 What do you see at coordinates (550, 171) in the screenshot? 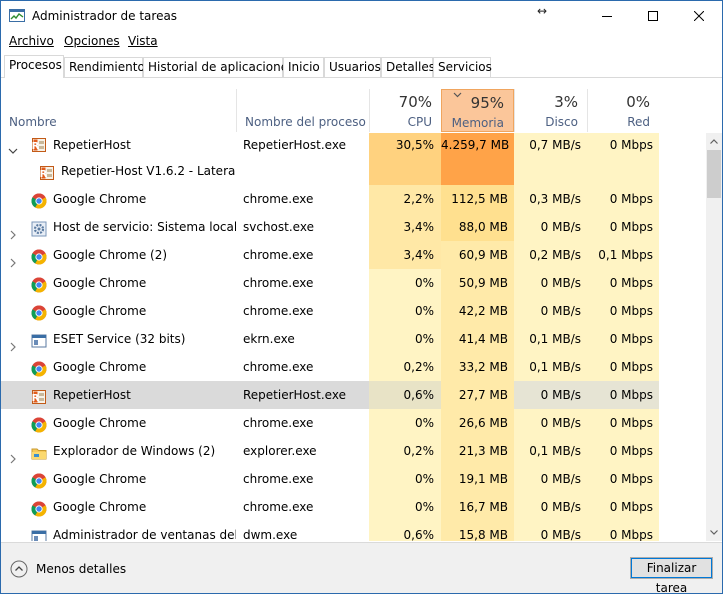
I see `disk-cell` at bounding box center [550, 171].